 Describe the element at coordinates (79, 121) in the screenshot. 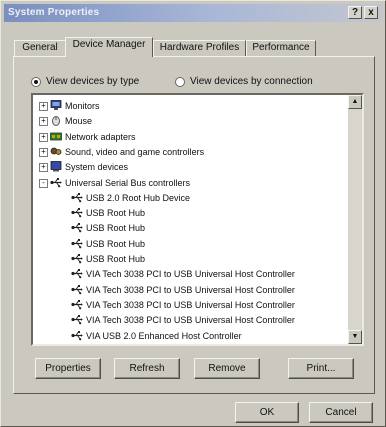

I see `device-label: Mouse` at that location.